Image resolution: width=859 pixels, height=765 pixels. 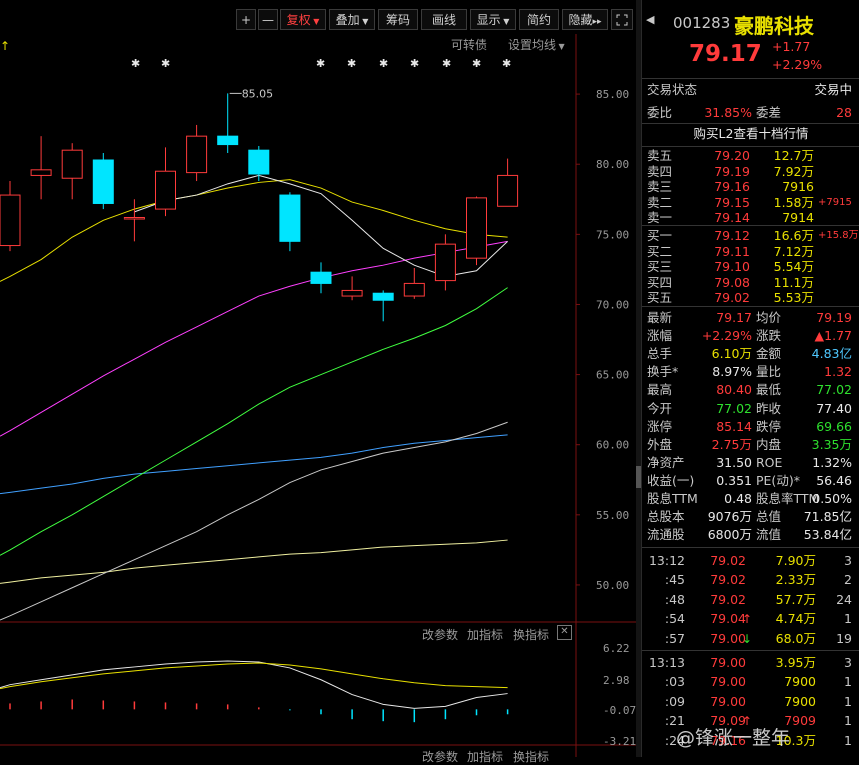 I want to click on tick-volume: 68.0万, so click(x=795, y=638).